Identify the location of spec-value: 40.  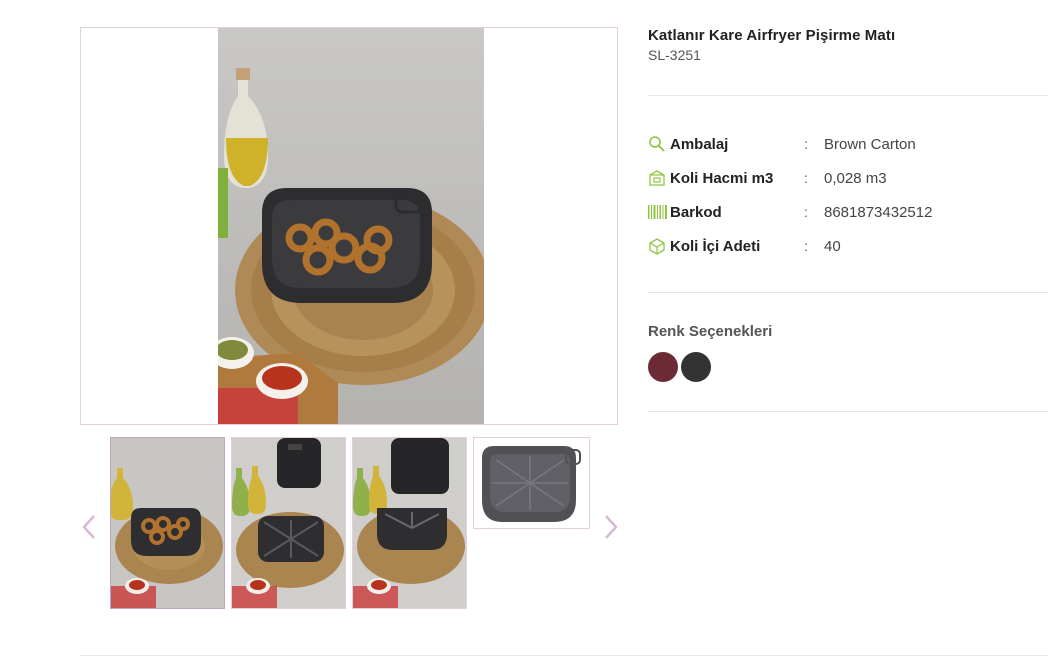
(832, 246).